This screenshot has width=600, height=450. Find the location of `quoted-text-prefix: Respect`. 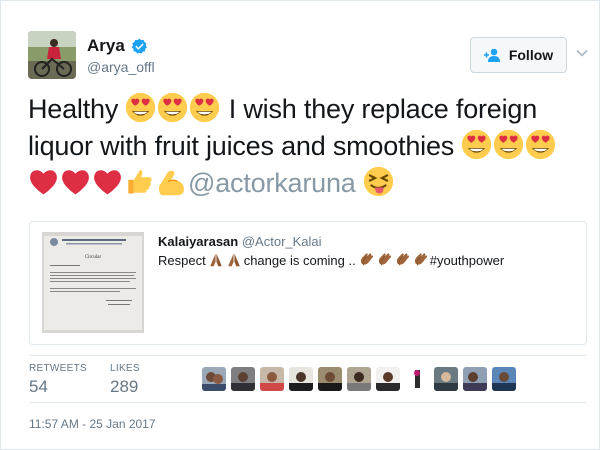

quoted-text-prefix: Respect is located at coordinates (182, 260).